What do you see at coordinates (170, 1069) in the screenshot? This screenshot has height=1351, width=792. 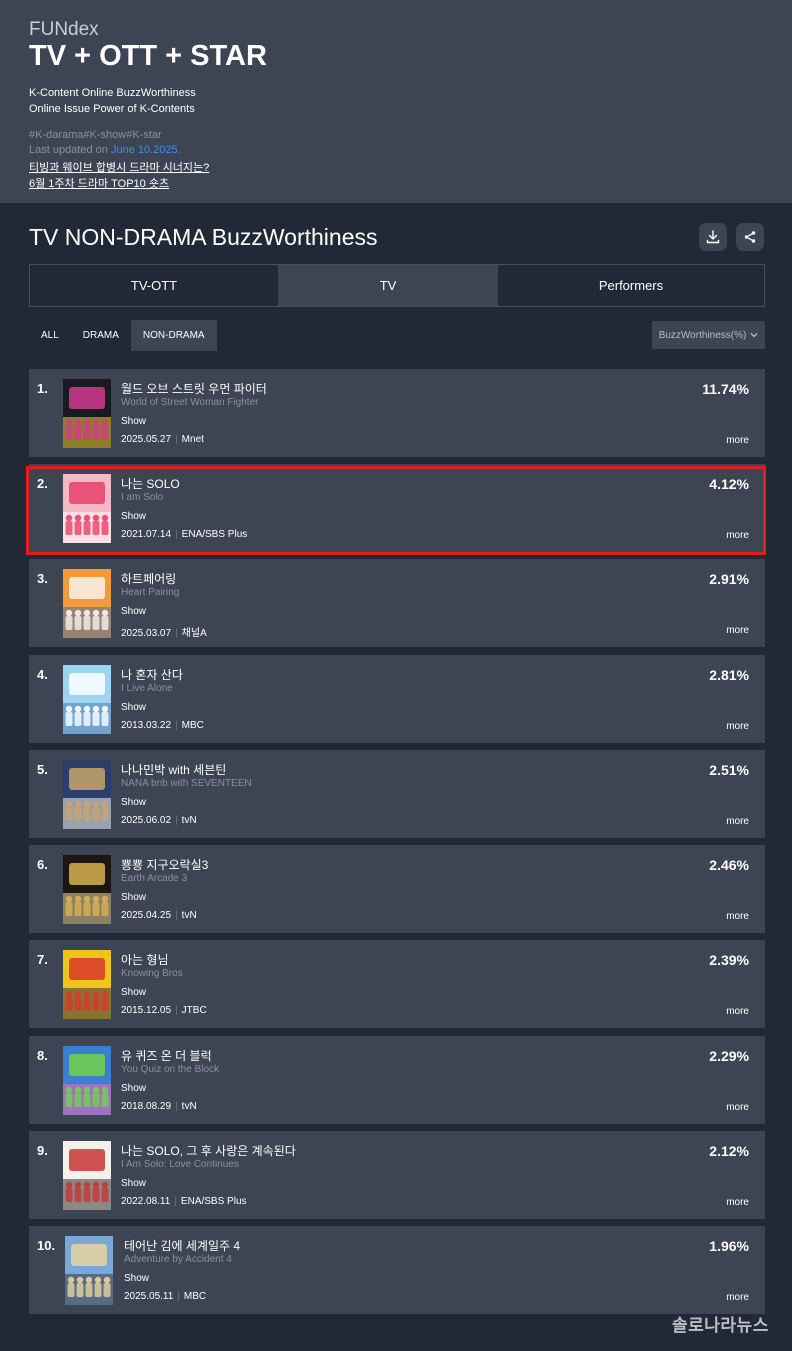 I see `title-english: You Quiz on the Block` at bounding box center [170, 1069].